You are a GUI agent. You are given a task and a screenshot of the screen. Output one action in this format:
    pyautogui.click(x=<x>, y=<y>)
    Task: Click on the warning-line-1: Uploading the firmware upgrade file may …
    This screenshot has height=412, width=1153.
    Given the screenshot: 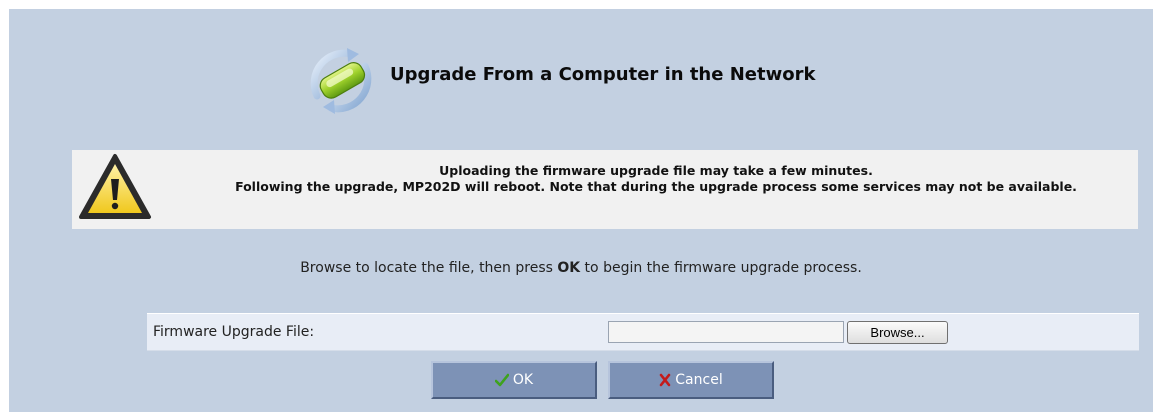 What is the action you would take?
    pyautogui.click(x=656, y=170)
    